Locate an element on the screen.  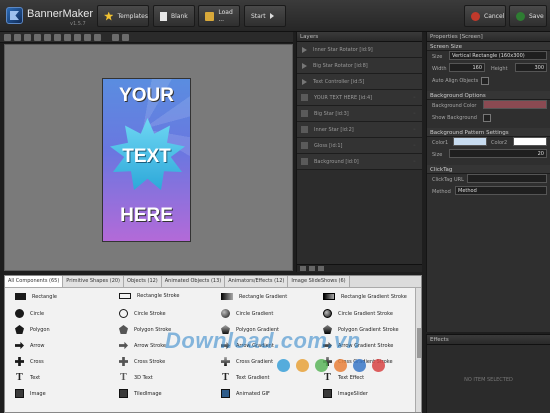
banner-text-bottom: HERE is located at coordinates (146, 216).